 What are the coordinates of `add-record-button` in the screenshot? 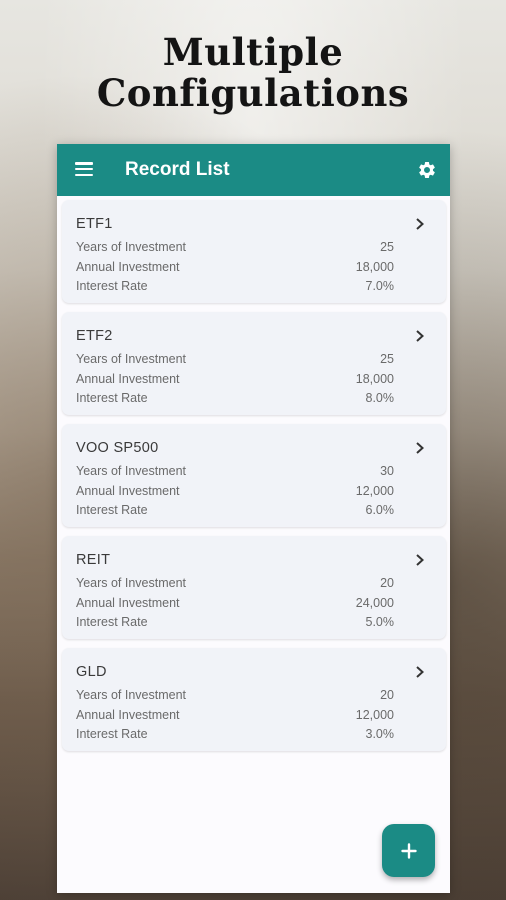 It's located at (408, 850).